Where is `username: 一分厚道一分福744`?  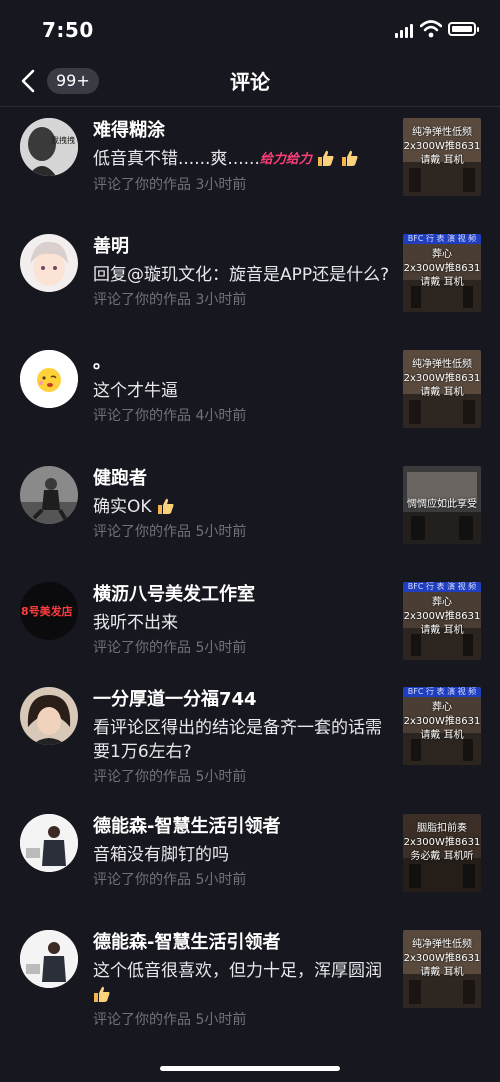
username: 一分厚道一分福744 is located at coordinates (244, 700).